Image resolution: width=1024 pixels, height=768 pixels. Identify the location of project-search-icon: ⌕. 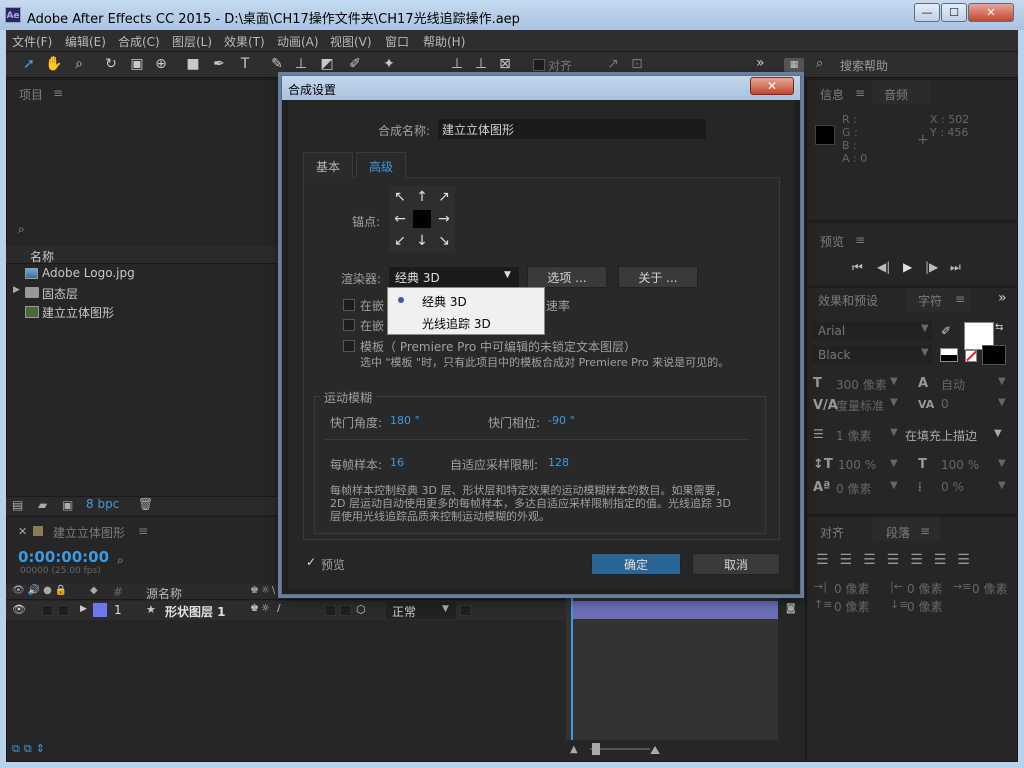
(21, 229).